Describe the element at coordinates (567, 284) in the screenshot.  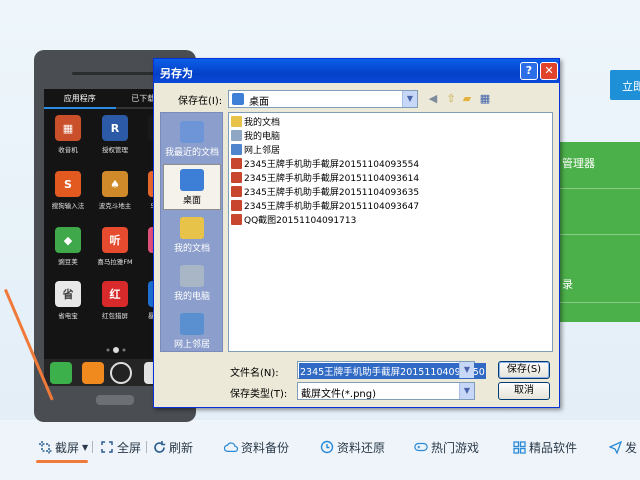
I see `right-panel-item: 录` at that location.